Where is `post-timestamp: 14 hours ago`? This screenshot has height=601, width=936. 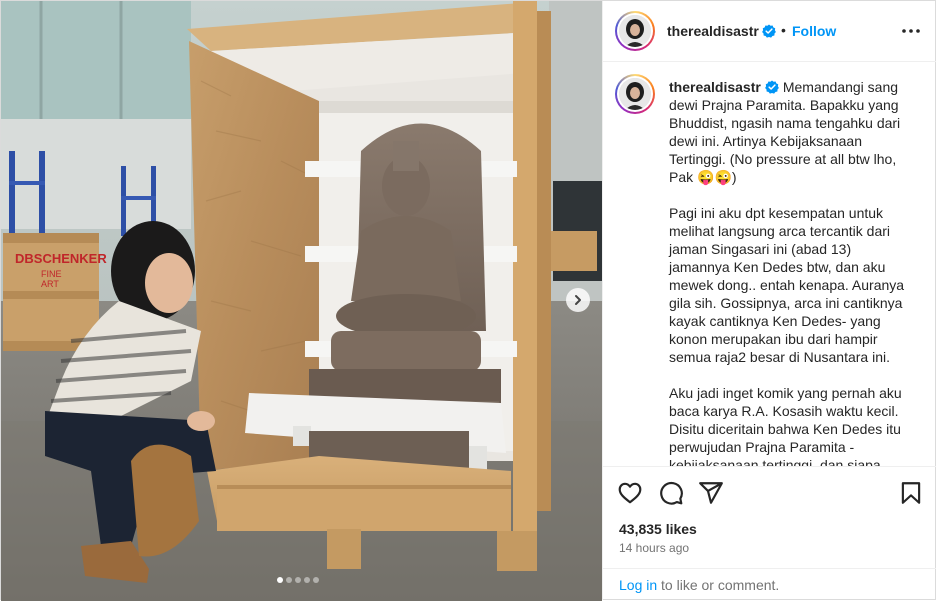 post-timestamp: 14 hours ago is located at coordinates (654, 548).